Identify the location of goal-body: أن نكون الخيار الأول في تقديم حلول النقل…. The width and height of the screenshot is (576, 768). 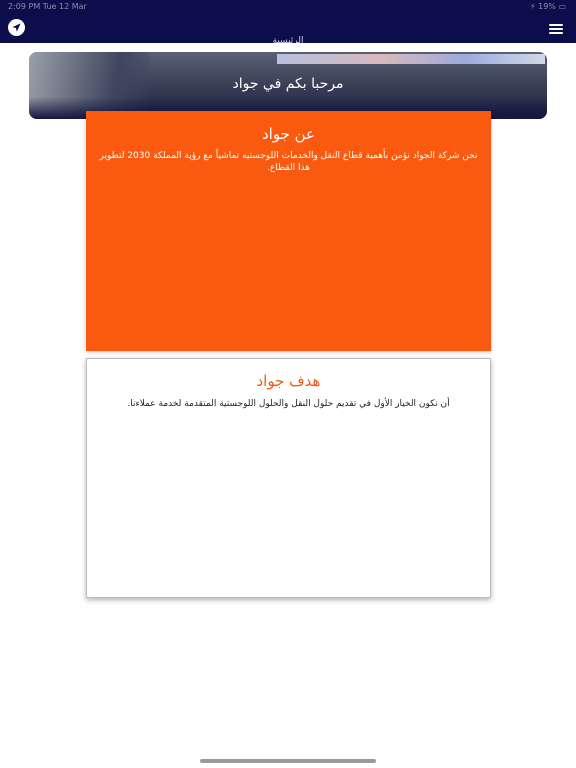
(288, 404).